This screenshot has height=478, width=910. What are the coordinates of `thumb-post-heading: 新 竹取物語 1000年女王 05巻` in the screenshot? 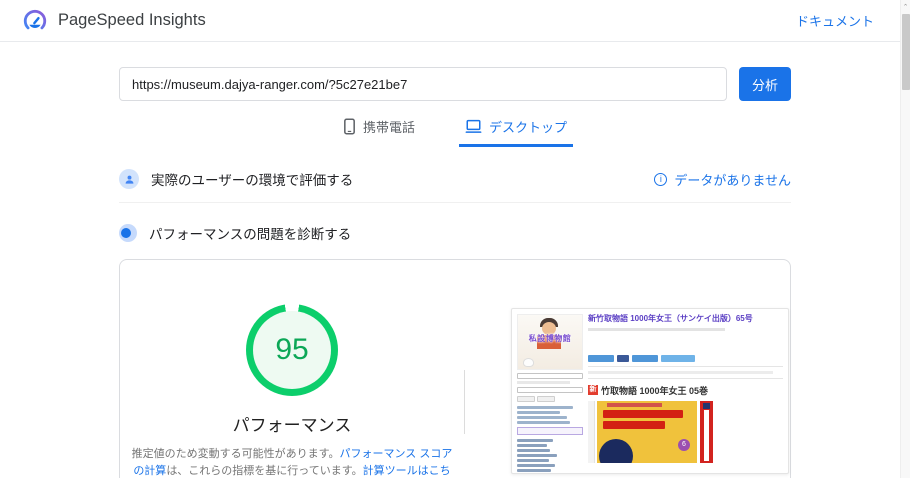 It's located at (648, 390).